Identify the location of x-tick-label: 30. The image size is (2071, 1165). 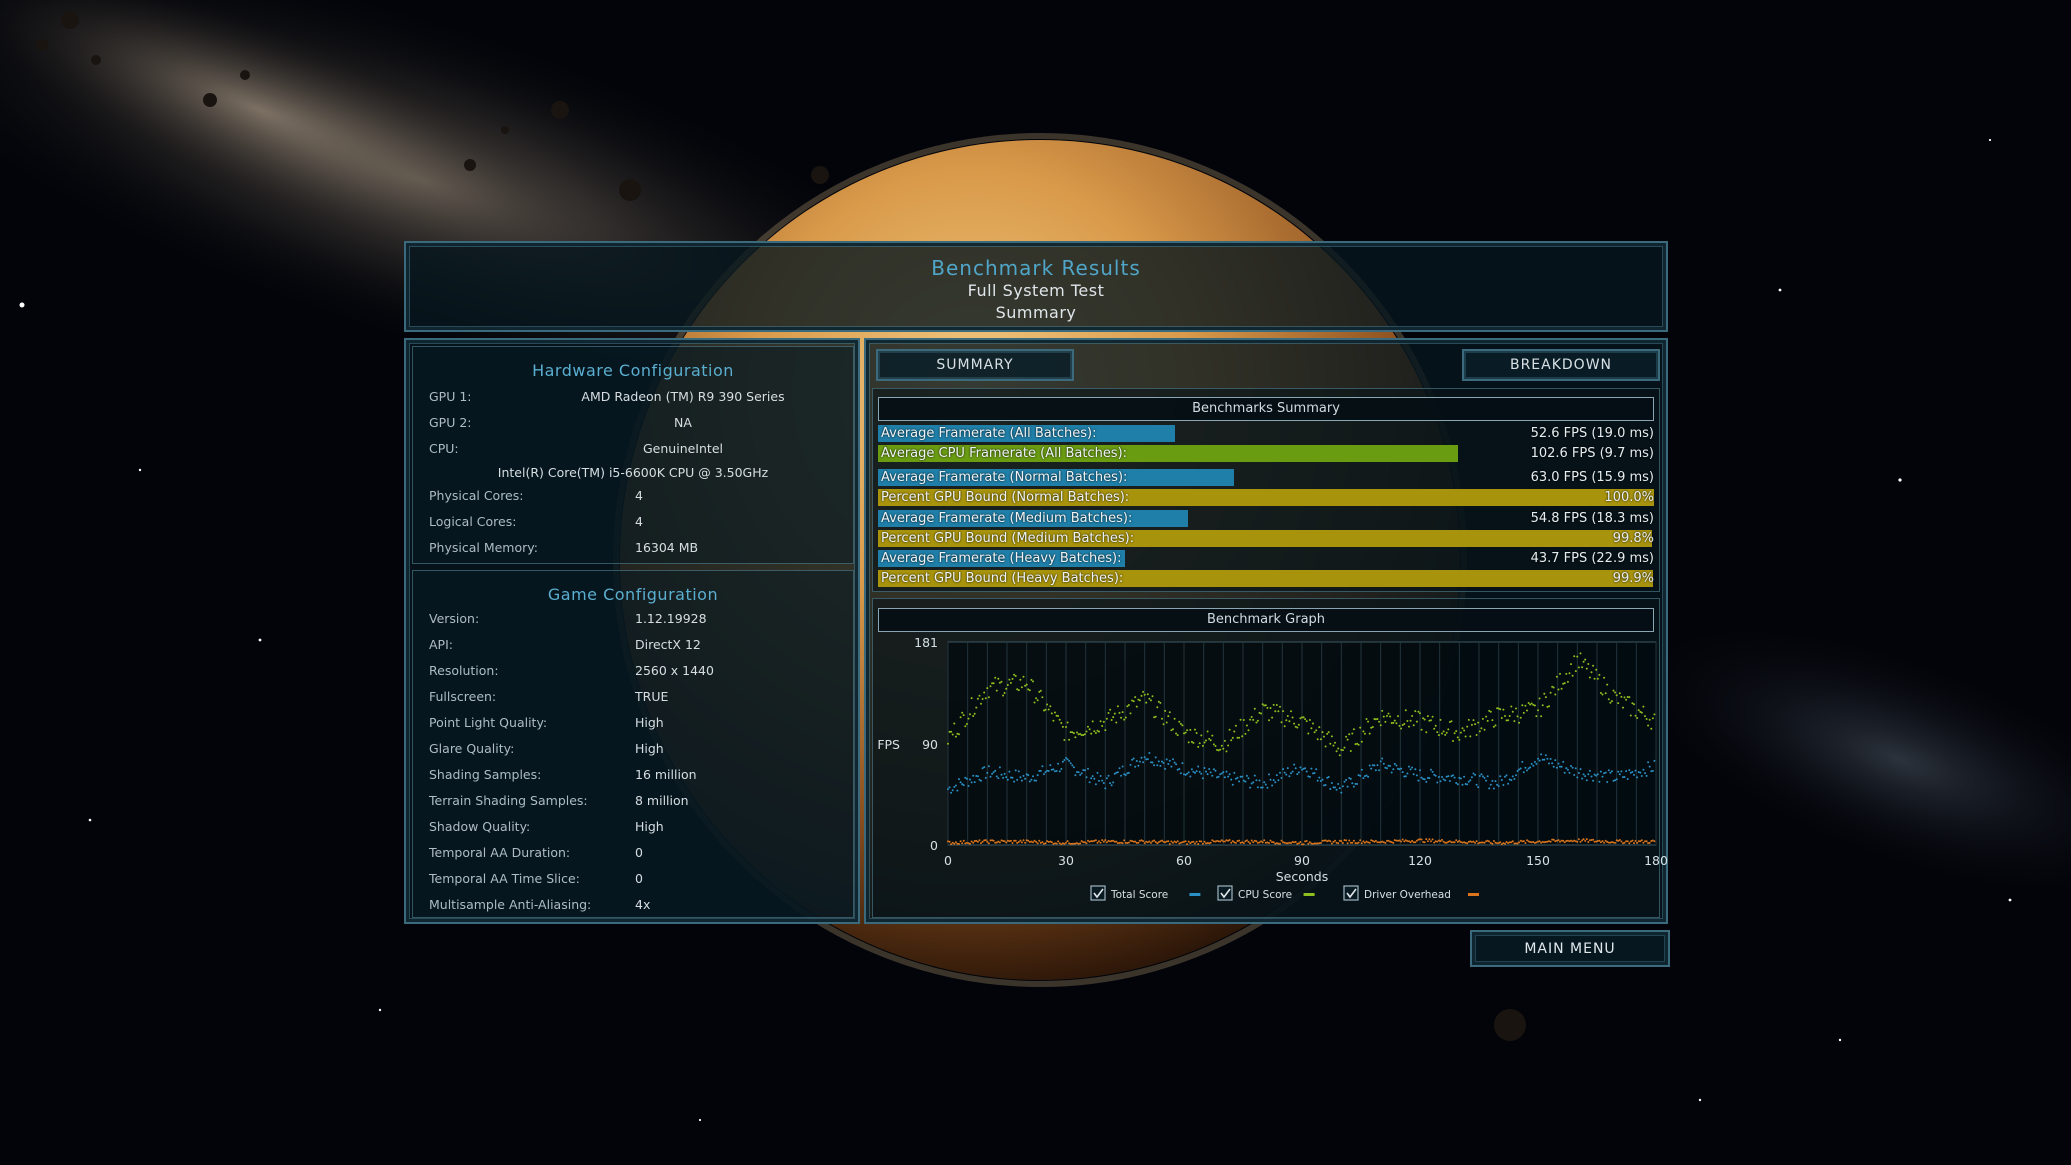
(1066, 860).